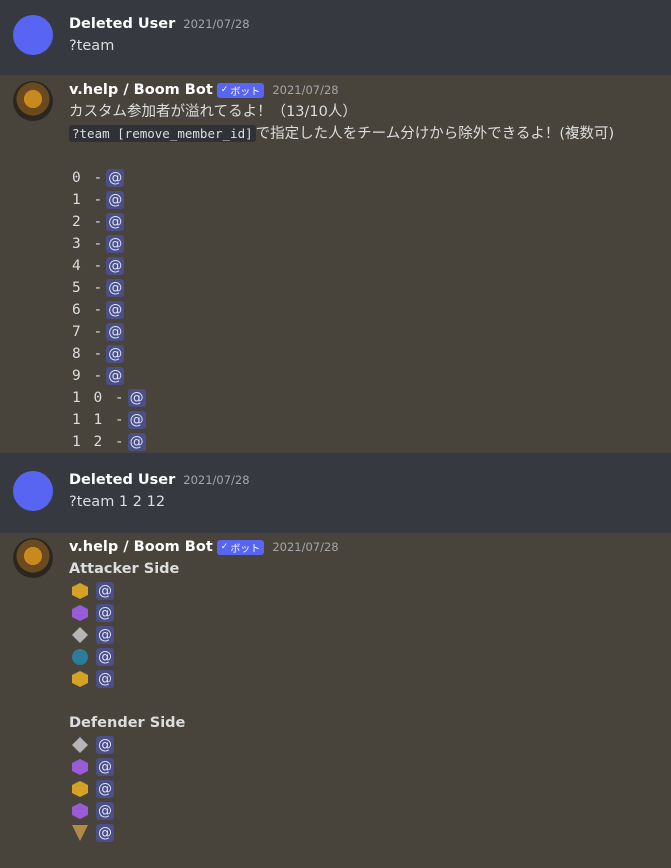 The height and width of the screenshot is (868, 671). I want to click on member-index: 2 -, so click(88, 222).